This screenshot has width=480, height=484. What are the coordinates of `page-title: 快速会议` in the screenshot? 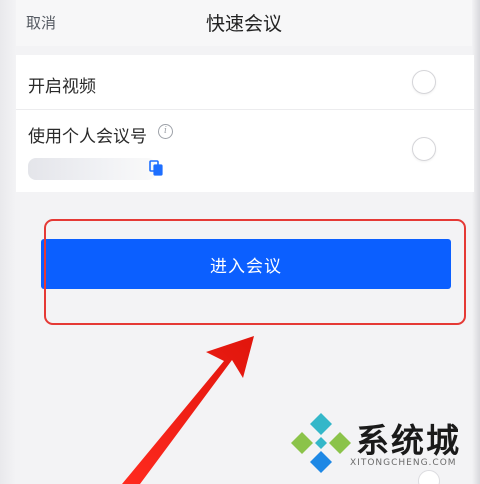 It's located at (243, 24).